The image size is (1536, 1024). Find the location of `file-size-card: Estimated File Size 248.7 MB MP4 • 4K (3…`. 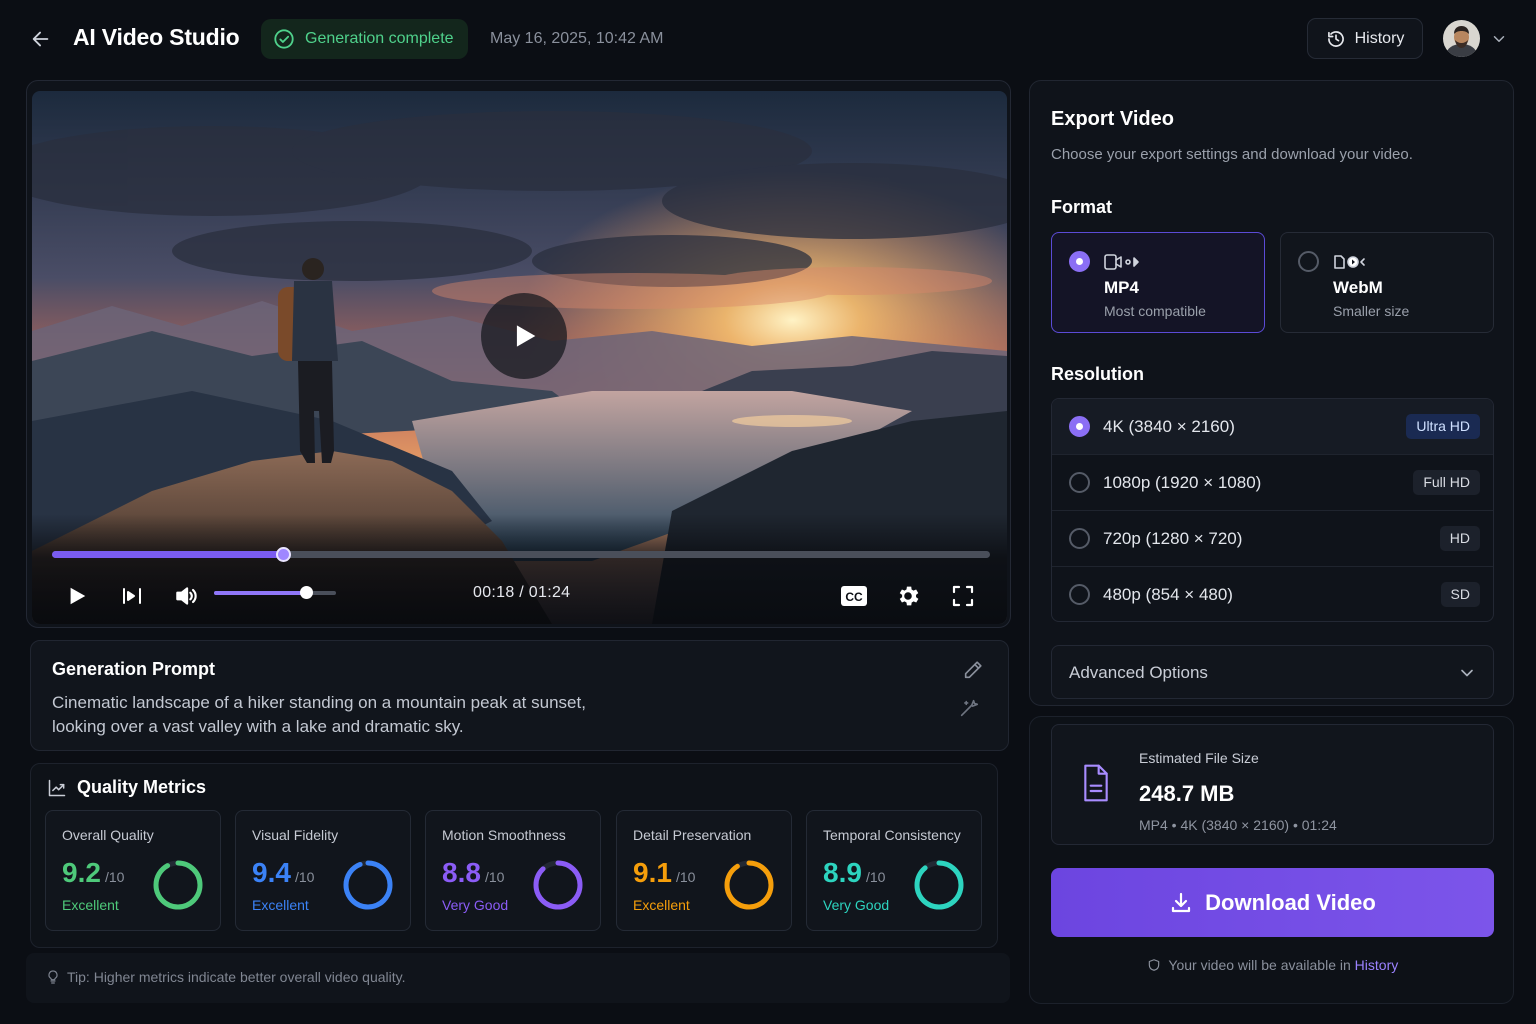

file-size-card: Estimated File Size 248.7 MB MP4 • 4K (3… is located at coordinates (1272, 784).